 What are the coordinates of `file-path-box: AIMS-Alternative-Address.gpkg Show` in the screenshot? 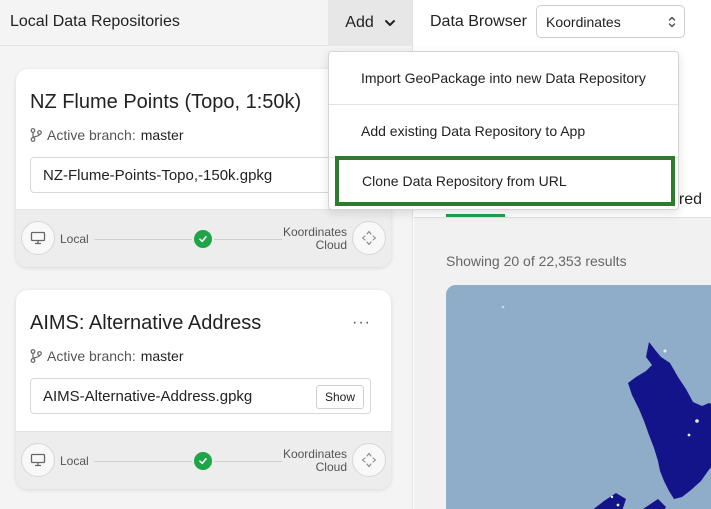 It's located at (200, 396).